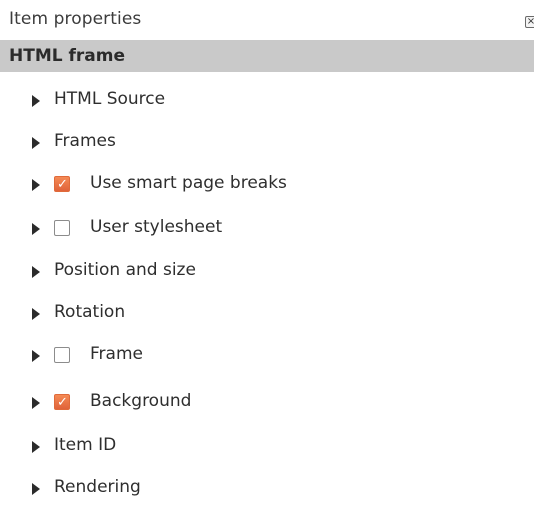  What do you see at coordinates (116, 354) in the screenshot?
I see `group-label: Frame` at bounding box center [116, 354].